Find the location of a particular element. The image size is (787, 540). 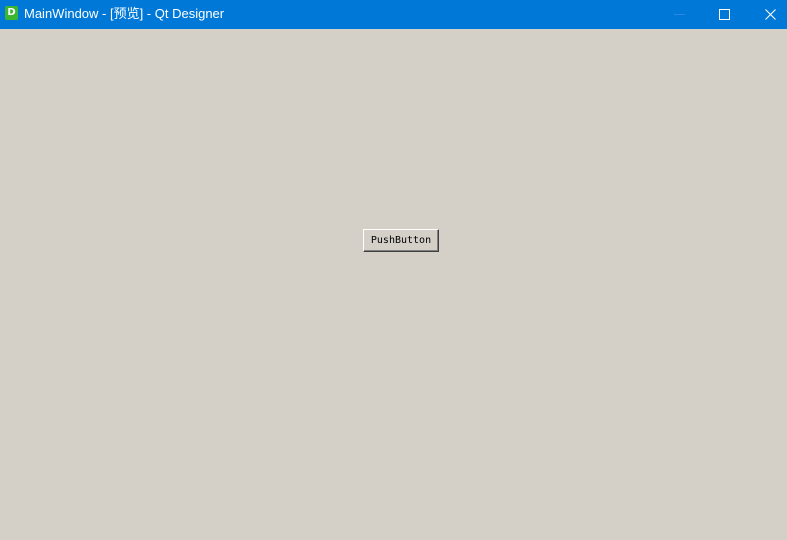

qt-designer-app-icon: D is located at coordinates (11, 13).